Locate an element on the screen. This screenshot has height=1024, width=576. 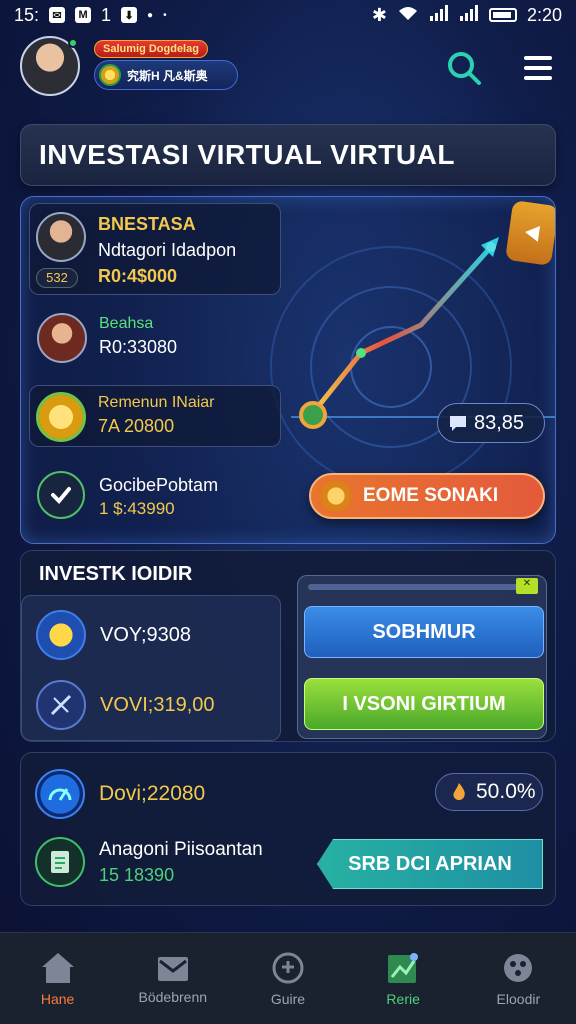
green-action-button: I VSONI GIRTIUM is located at coordinates (424, 704).